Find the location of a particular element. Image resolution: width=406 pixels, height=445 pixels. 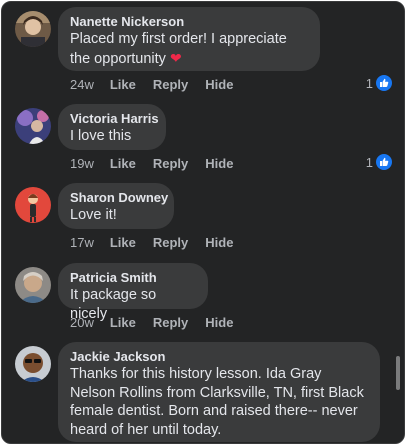

comment-author: Jackie Jackson is located at coordinates (219, 356).